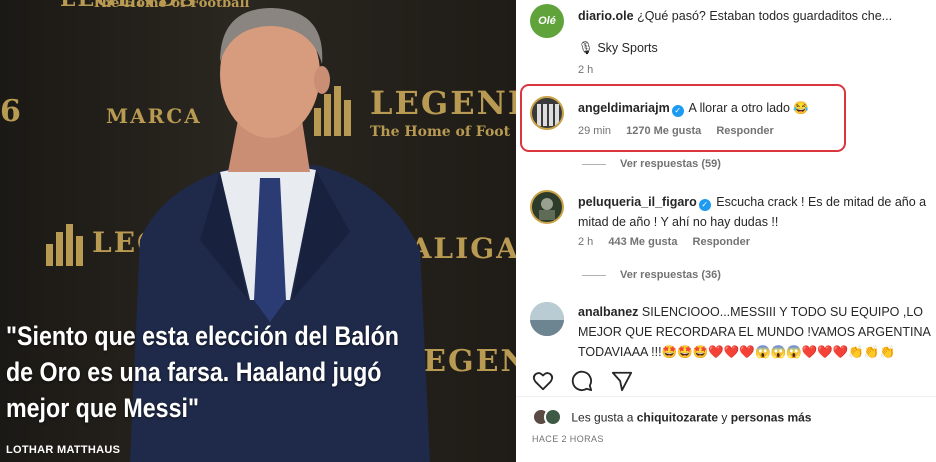 The height and width of the screenshot is (462, 936). I want to click on comment-time: 29 min, so click(595, 131).